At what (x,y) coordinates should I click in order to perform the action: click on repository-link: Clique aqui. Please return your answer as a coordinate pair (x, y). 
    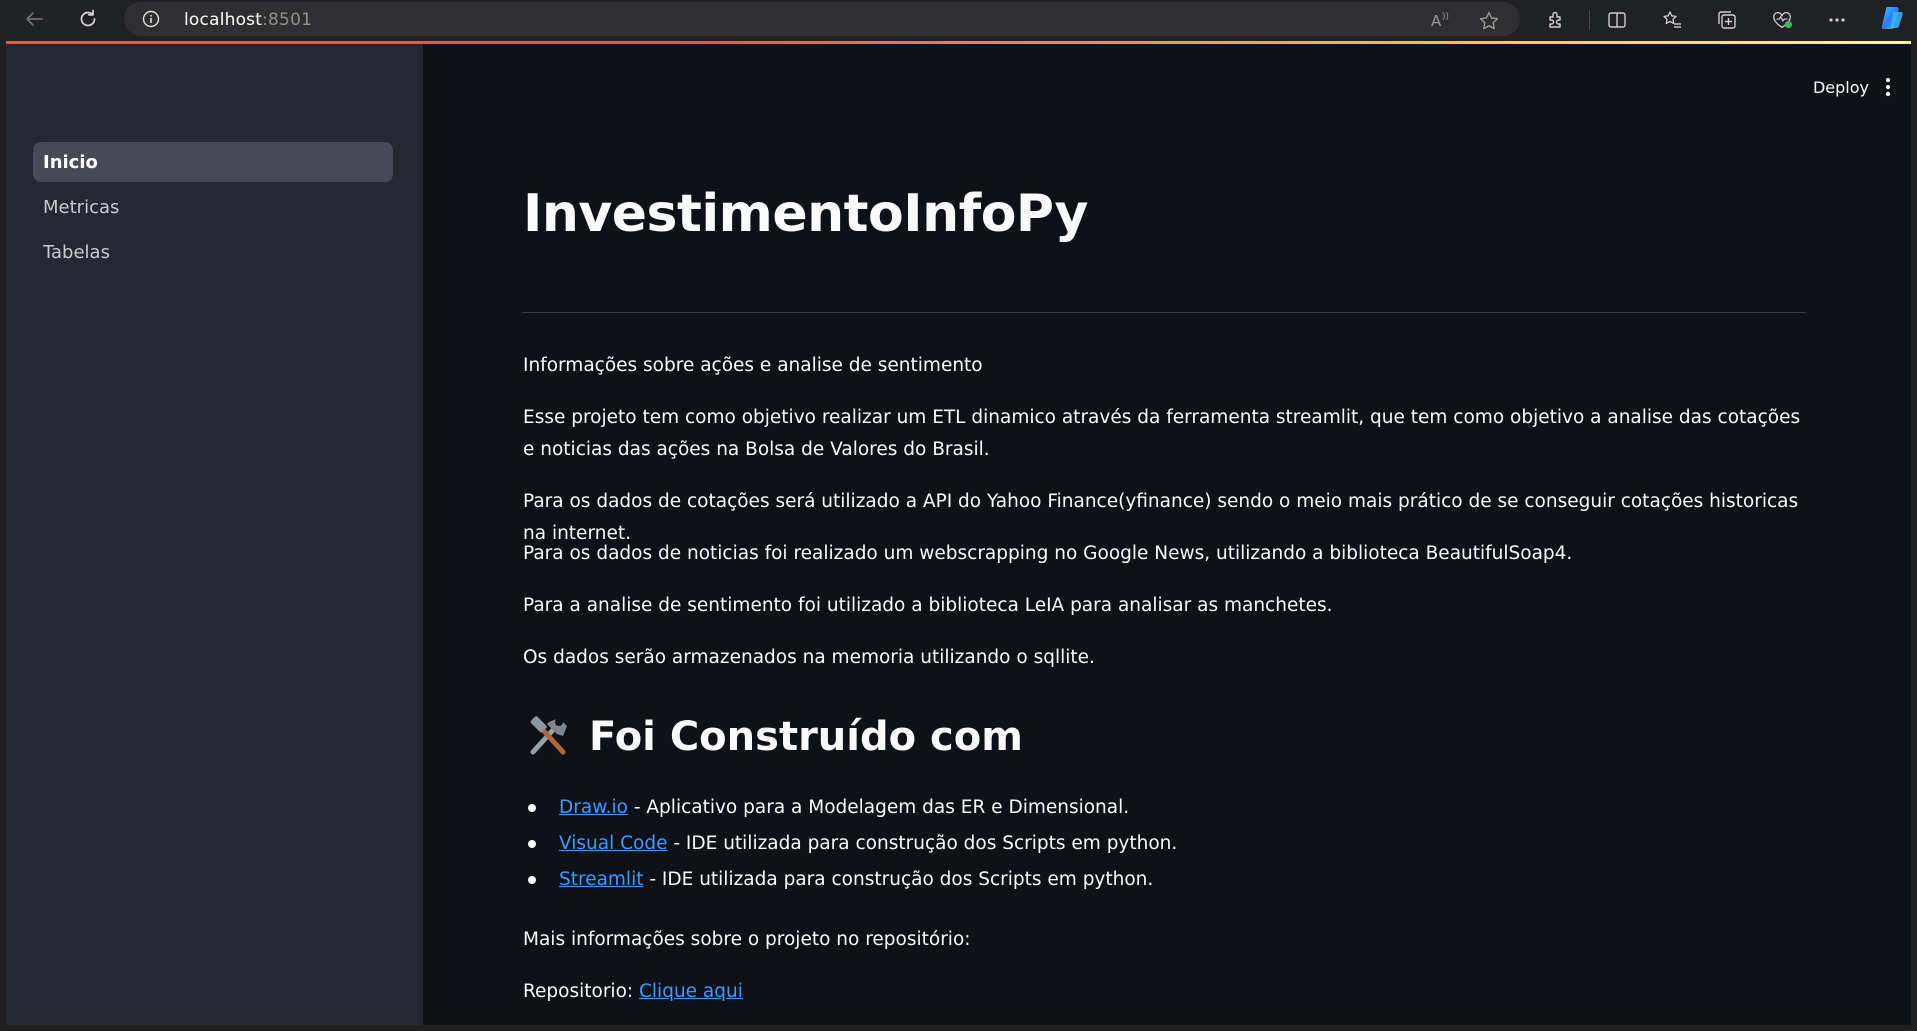
    Looking at the image, I should click on (691, 991).